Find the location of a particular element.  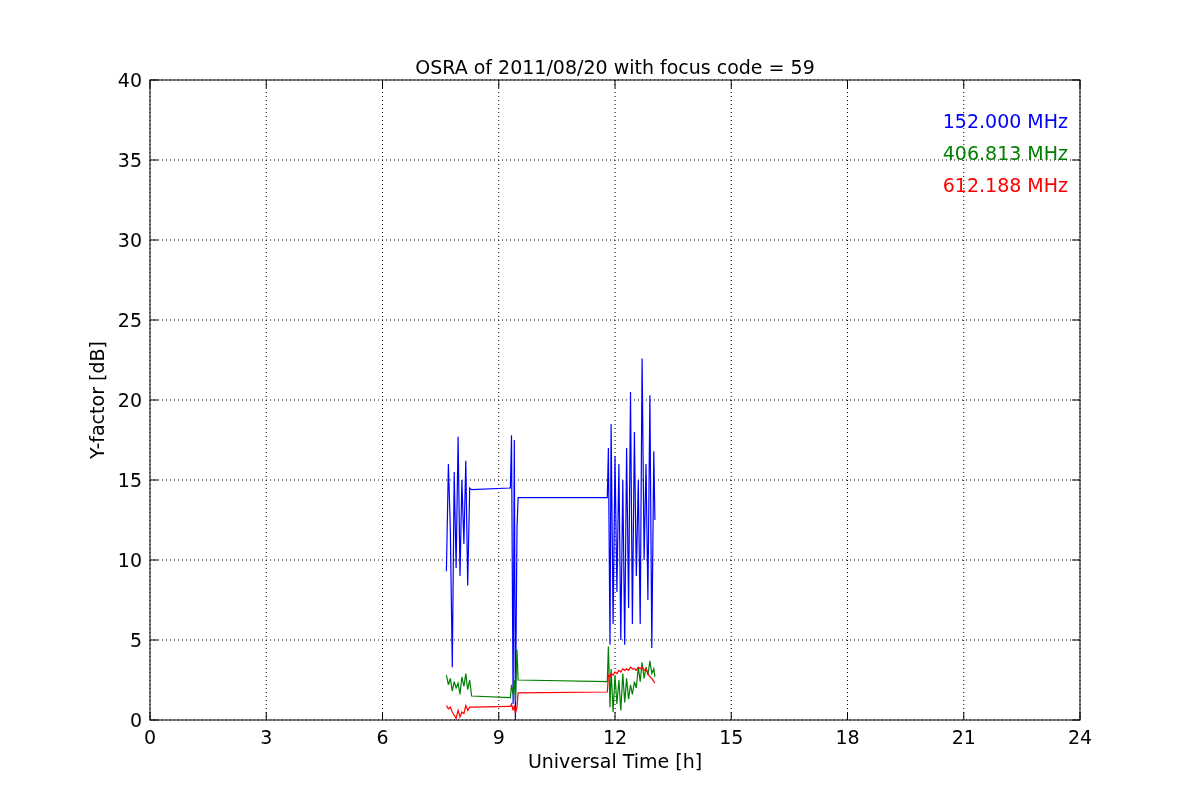

tick-label: 25 is located at coordinates (129, 320).